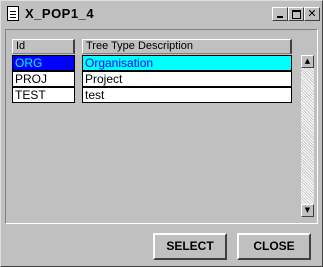 The image size is (323, 267). I want to click on vertical-scrollbar: ▲ ▼, so click(307, 136).